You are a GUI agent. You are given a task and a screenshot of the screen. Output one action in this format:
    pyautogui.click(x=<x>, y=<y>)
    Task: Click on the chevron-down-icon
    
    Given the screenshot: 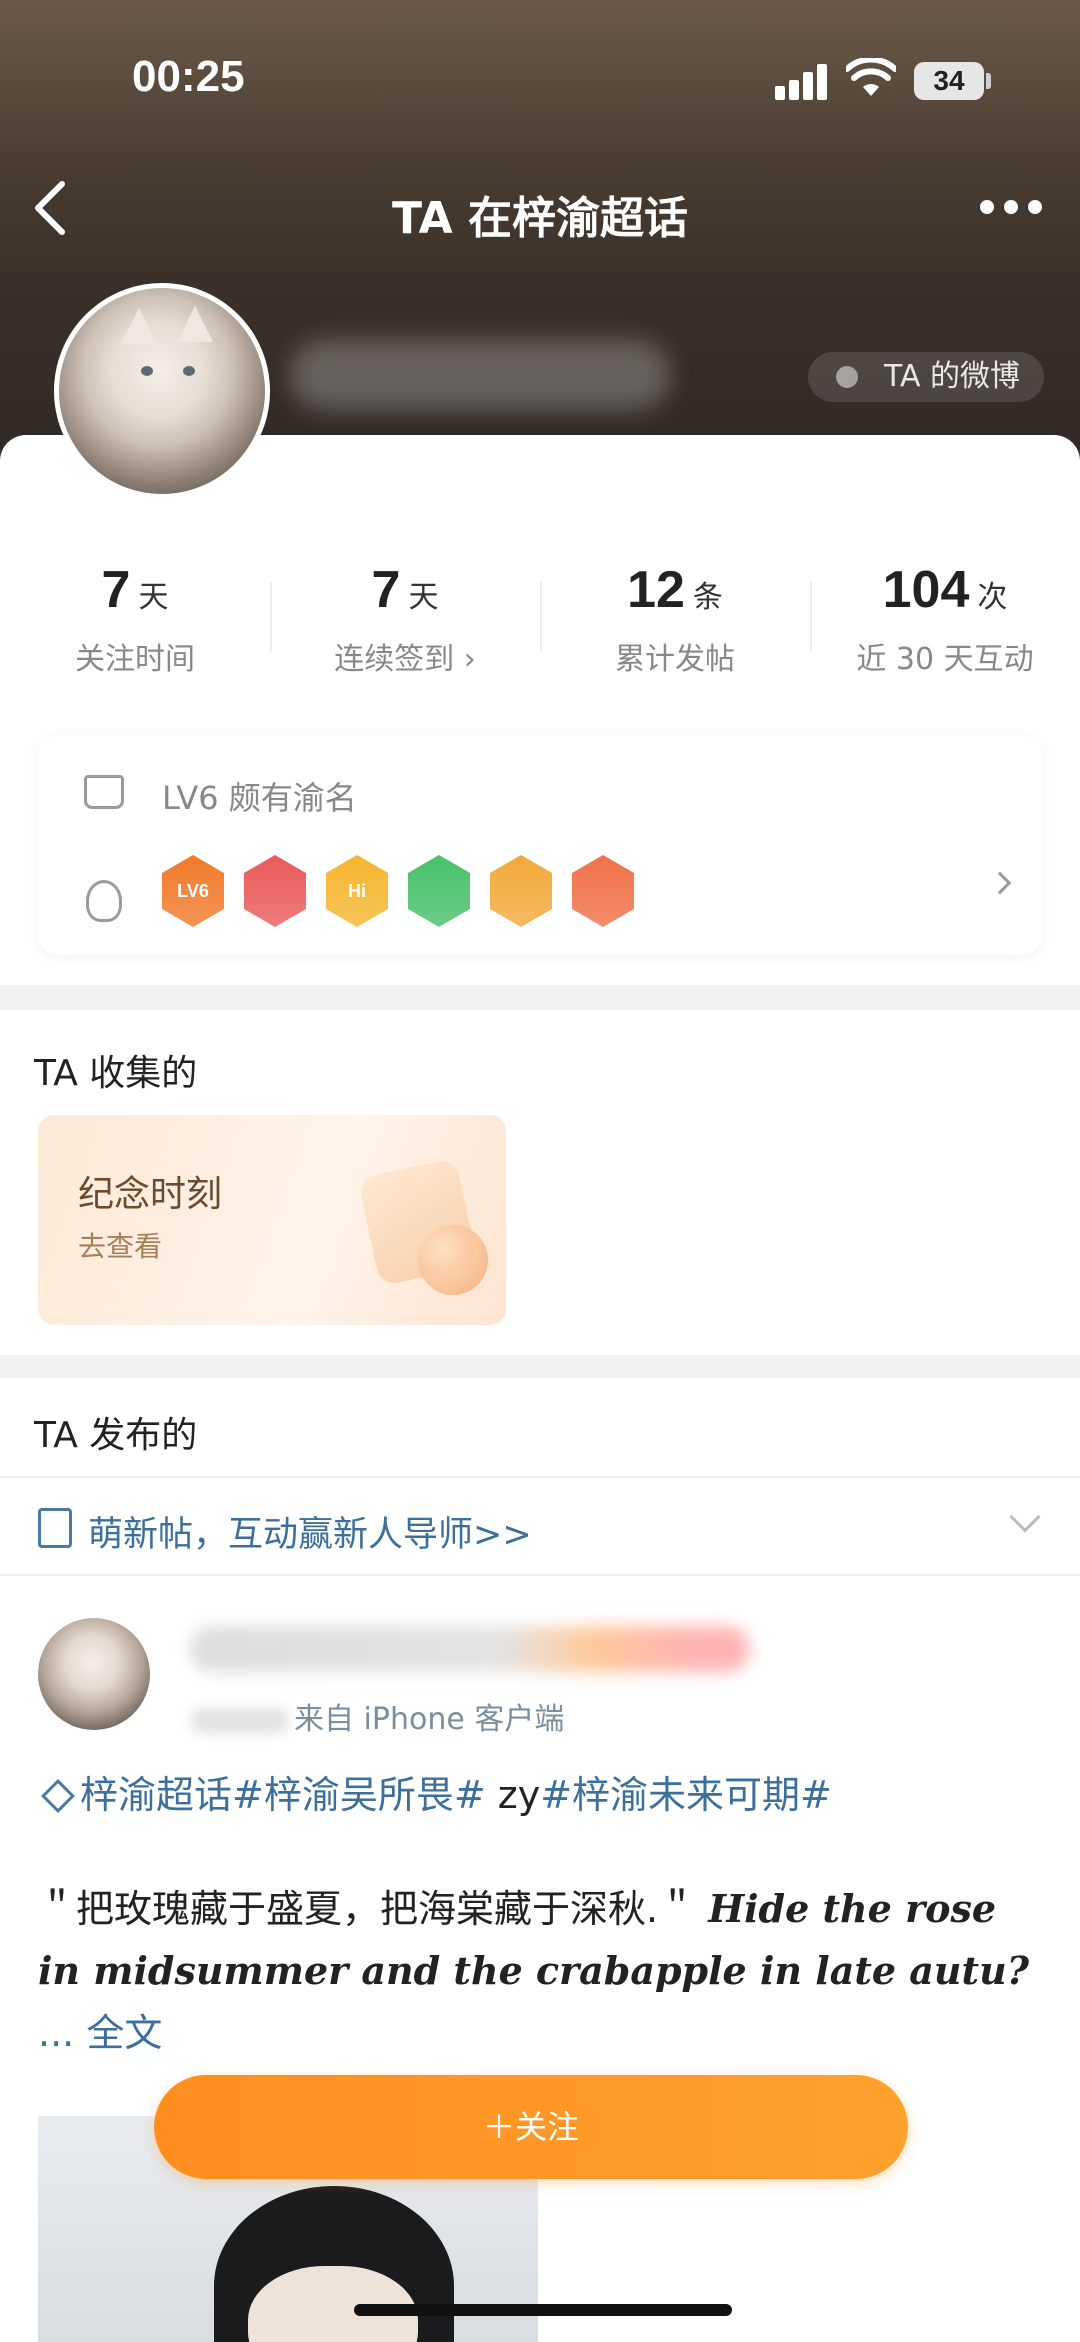 What is the action you would take?
    pyautogui.click(x=1025, y=1517)
    